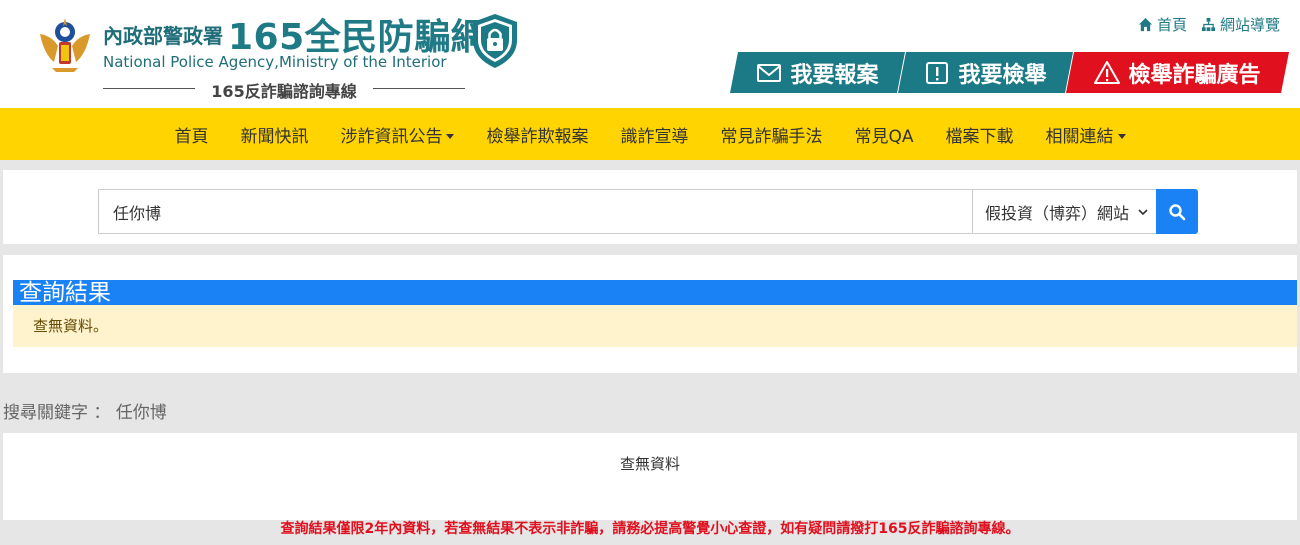 This screenshot has height=545, width=1300. I want to click on report-case-label: 我要報案, so click(834, 75).